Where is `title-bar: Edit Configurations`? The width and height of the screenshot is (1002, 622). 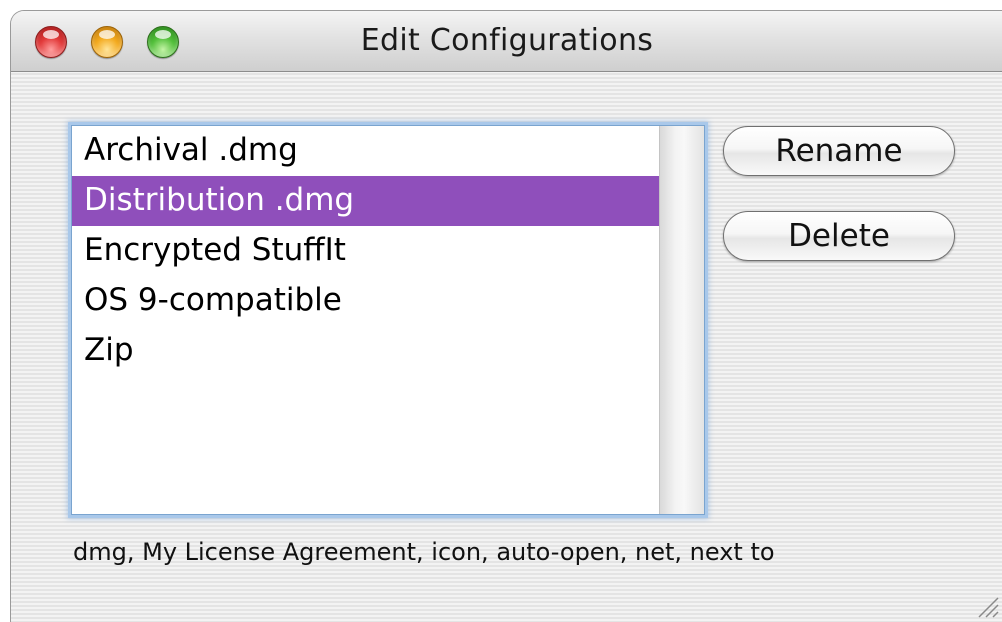
title-bar: Edit Configurations is located at coordinates (506, 41).